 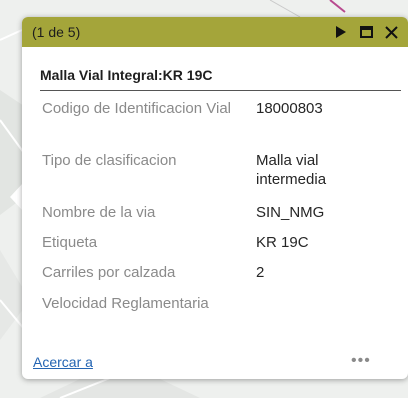 What do you see at coordinates (361, 361) in the screenshot?
I see `more-actions-button: •••` at bounding box center [361, 361].